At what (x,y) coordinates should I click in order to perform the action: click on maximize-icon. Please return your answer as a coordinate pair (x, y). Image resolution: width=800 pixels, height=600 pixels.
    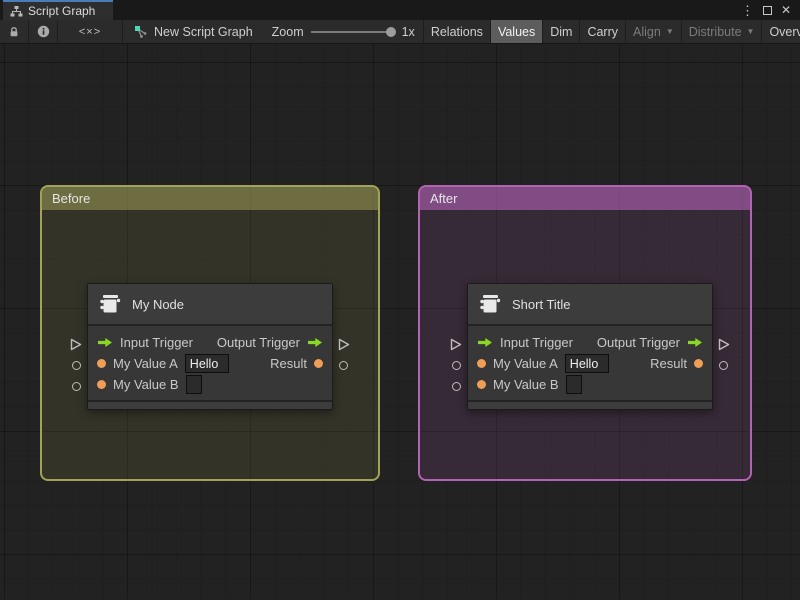
    Looking at the image, I should click on (767, 10).